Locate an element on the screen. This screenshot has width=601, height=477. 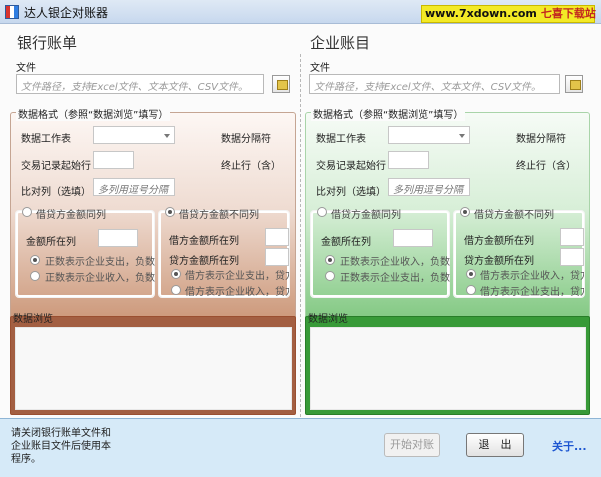
watermark-banner: www.7xdown.com 七喜下载站 is located at coordinates (508, 14).